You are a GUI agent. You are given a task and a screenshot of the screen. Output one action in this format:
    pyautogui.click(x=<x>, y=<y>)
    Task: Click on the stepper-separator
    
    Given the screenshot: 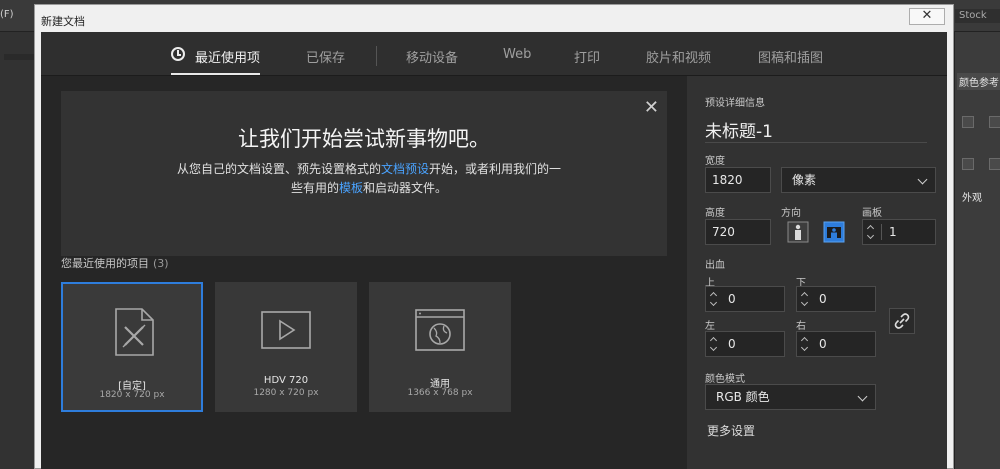 What is the action you would take?
    pyautogui.click(x=881, y=232)
    